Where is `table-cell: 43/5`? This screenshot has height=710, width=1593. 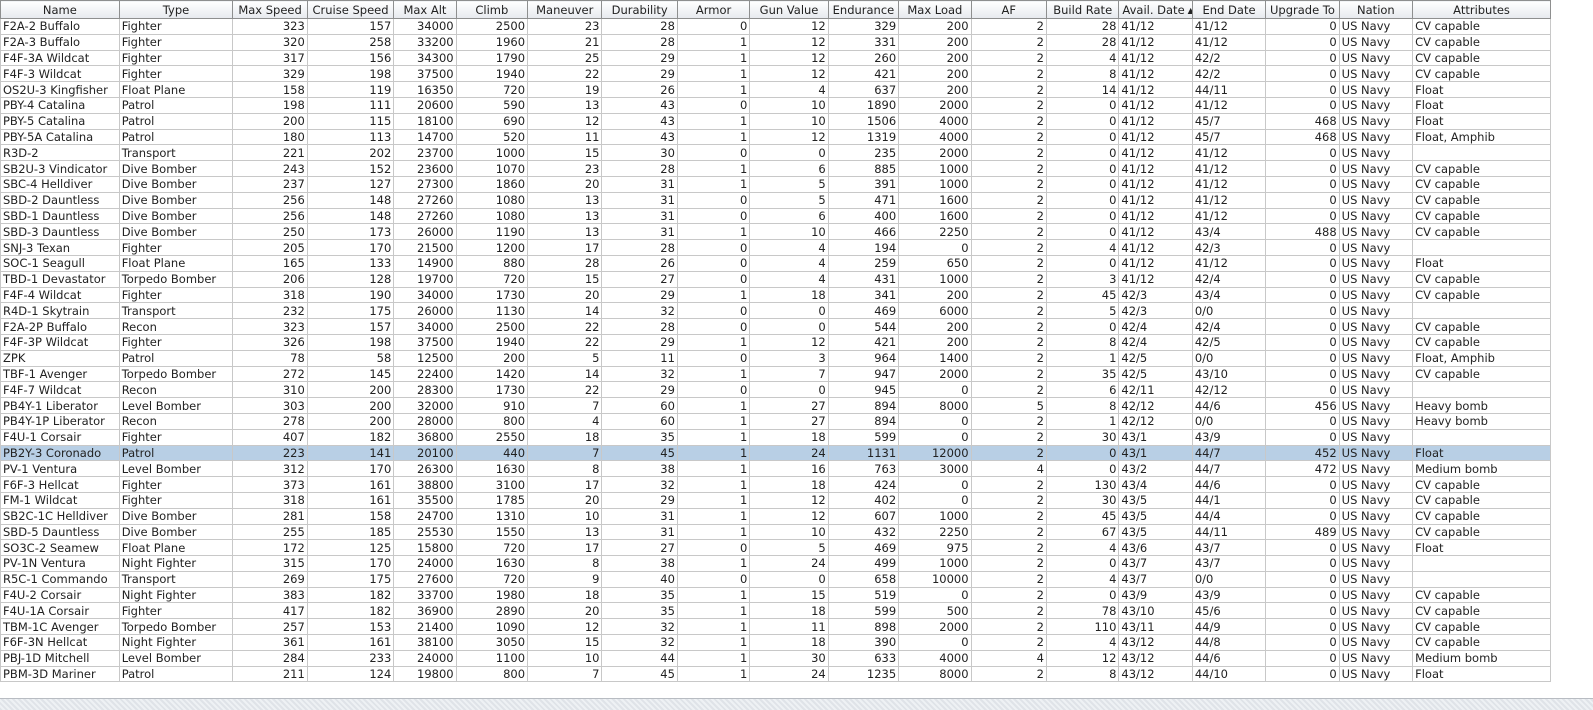
table-cell: 43/5 is located at coordinates (1155, 532).